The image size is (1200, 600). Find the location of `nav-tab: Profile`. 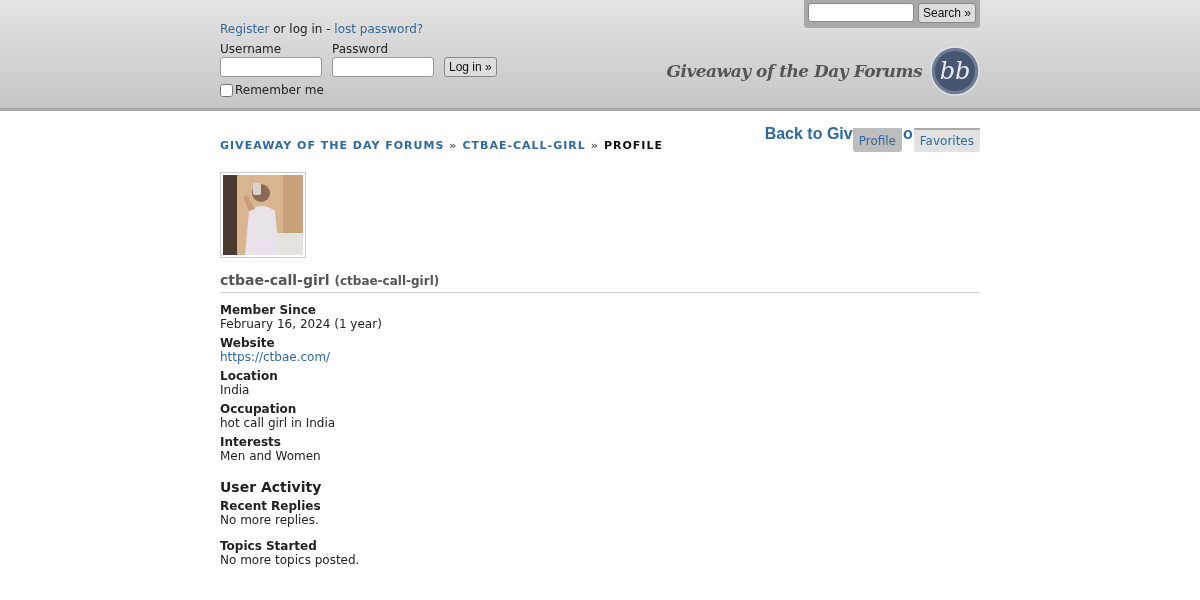

nav-tab: Profile is located at coordinates (877, 140).